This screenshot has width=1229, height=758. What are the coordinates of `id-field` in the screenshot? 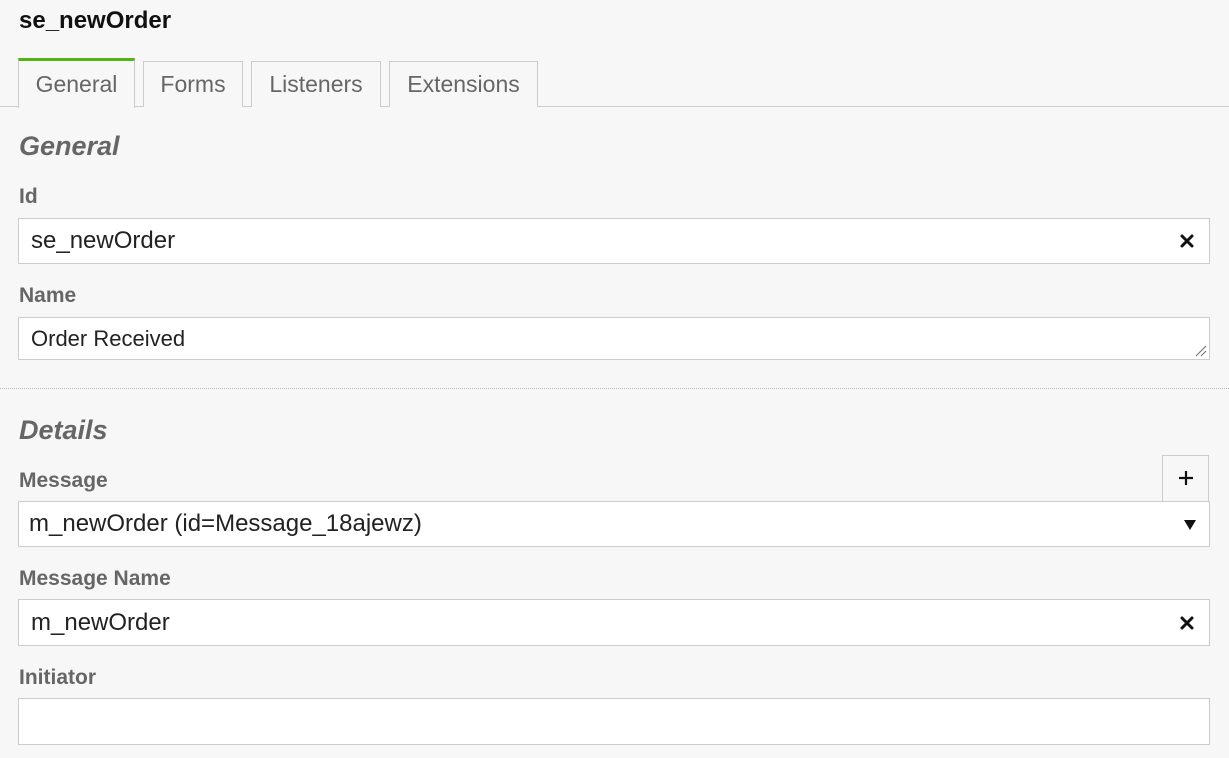 It's located at (614, 241).